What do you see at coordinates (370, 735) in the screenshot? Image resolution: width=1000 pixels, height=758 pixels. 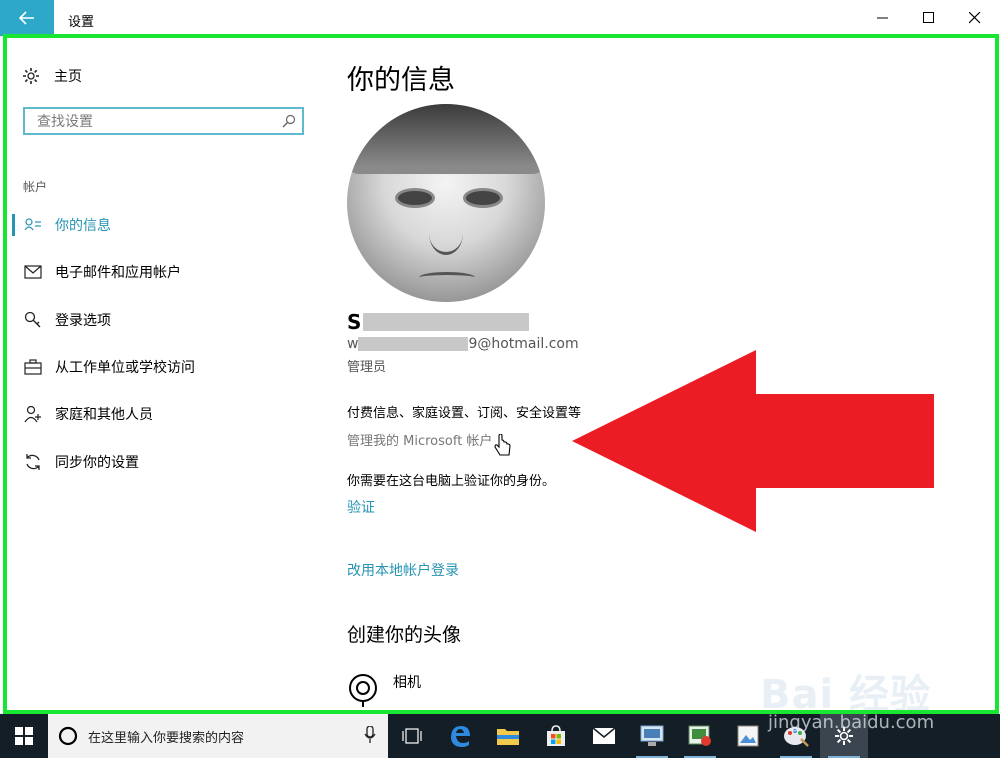 I see `microphone-icon` at bounding box center [370, 735].